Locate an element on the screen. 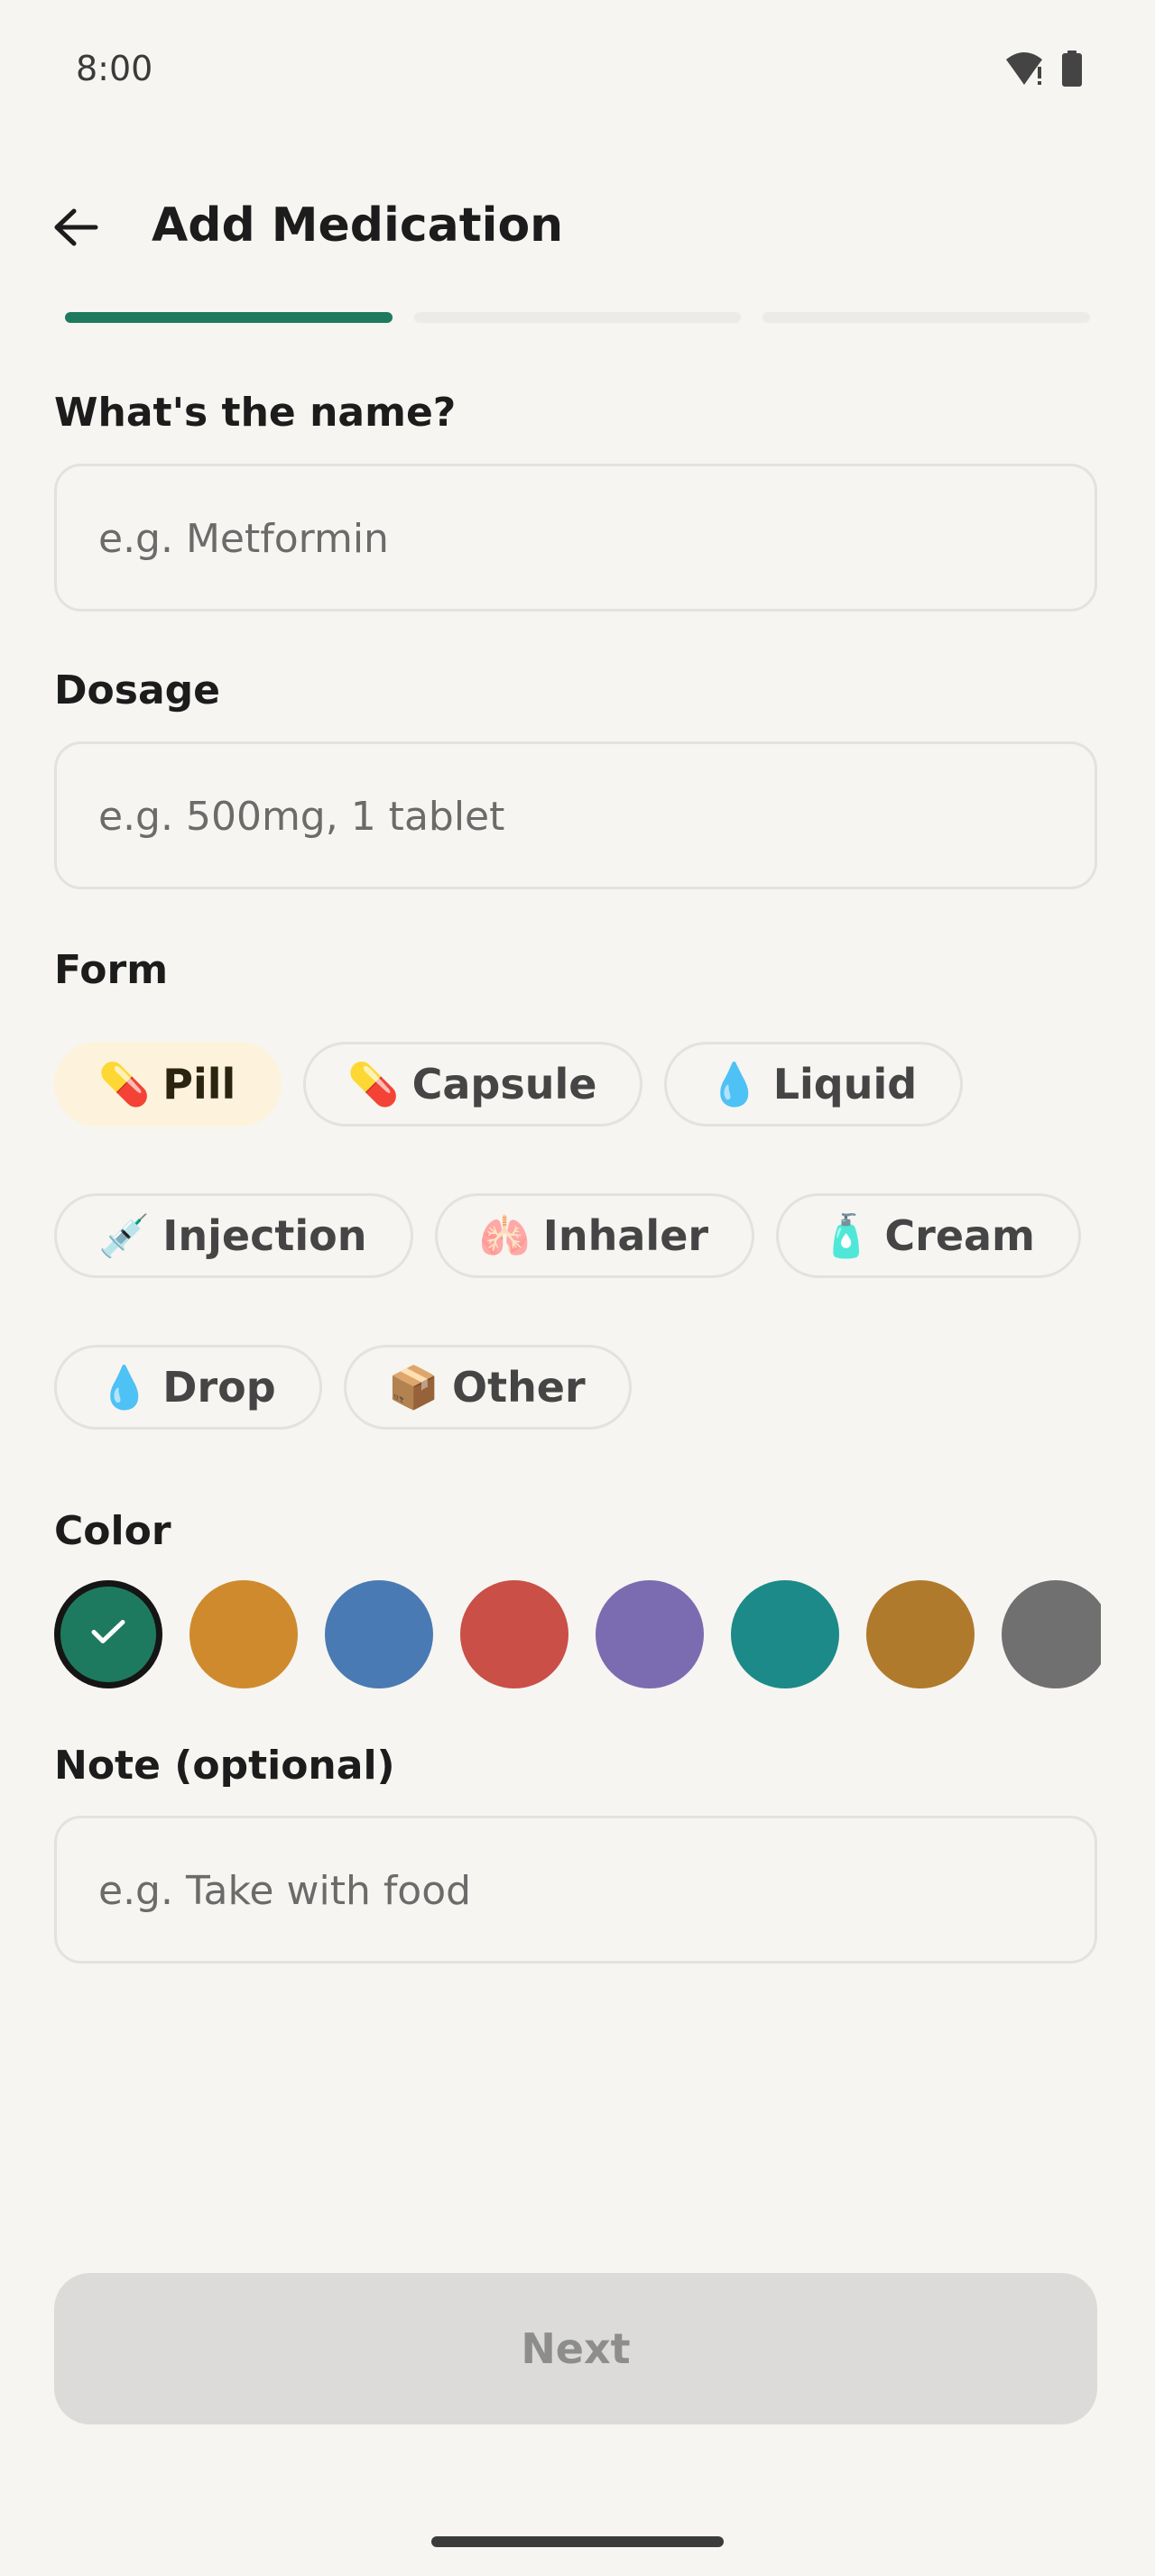 This screenshot has height=2576, width=1155. arrow-back-icon is located at coordinates (75, 230).